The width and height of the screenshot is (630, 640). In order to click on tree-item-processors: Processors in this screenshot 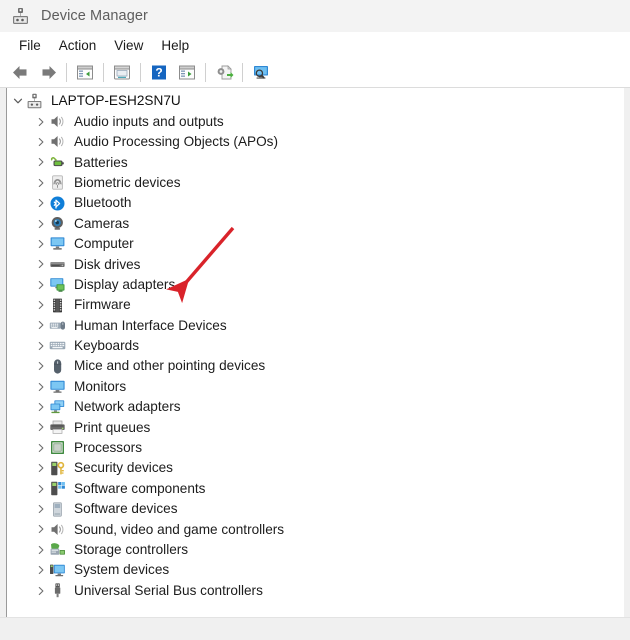, I will do `click(315, 448)`.